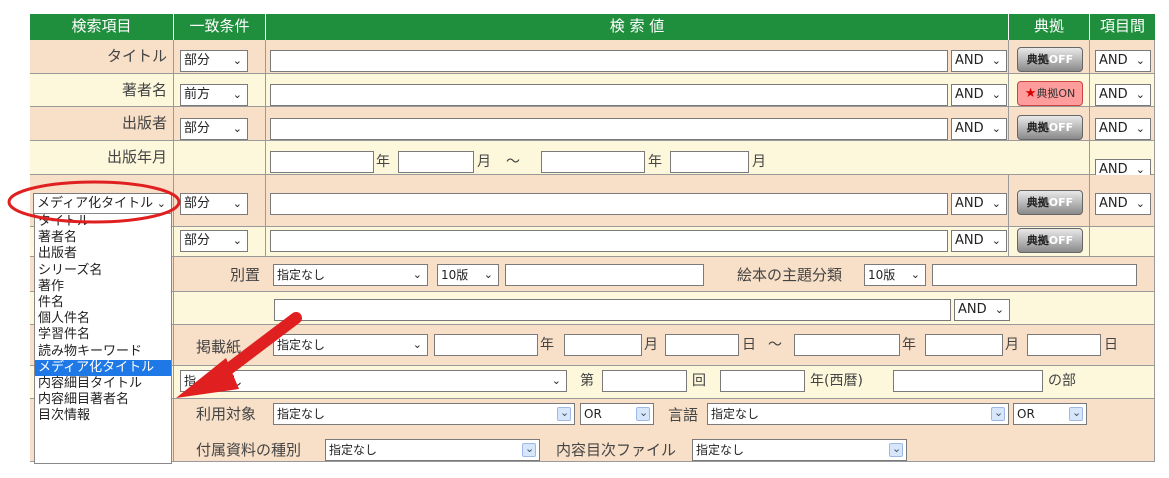 The height and width of the screenshot is (478, 1169). I want to click on author-op-select: AND ⌄, so click(979, 95).